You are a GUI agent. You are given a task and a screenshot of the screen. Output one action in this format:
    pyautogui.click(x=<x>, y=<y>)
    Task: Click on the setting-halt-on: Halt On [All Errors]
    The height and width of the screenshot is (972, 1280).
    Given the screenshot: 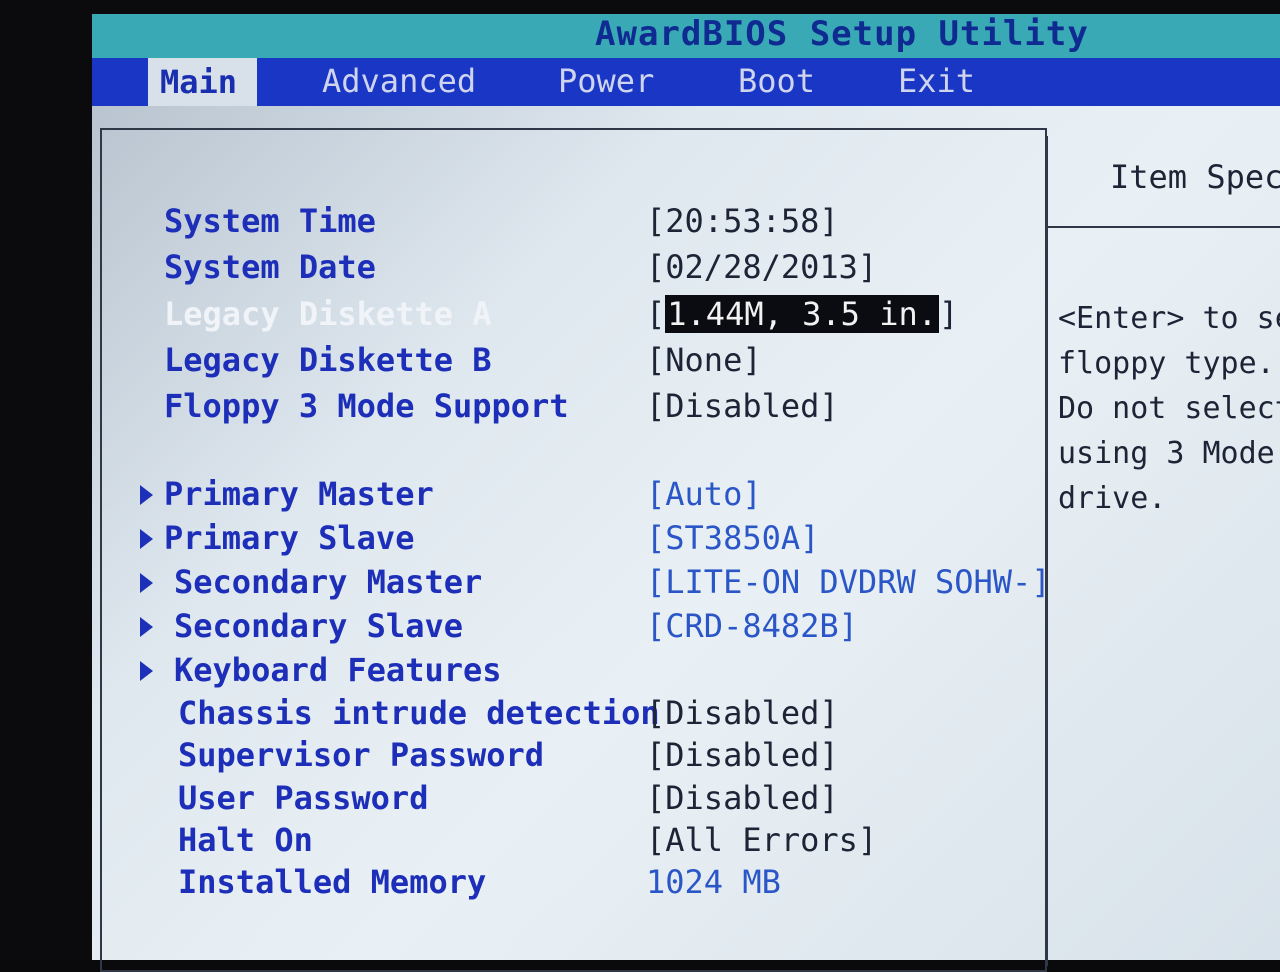 What is the action you would take?
    pyautogui.click(x=562, y=841)
    